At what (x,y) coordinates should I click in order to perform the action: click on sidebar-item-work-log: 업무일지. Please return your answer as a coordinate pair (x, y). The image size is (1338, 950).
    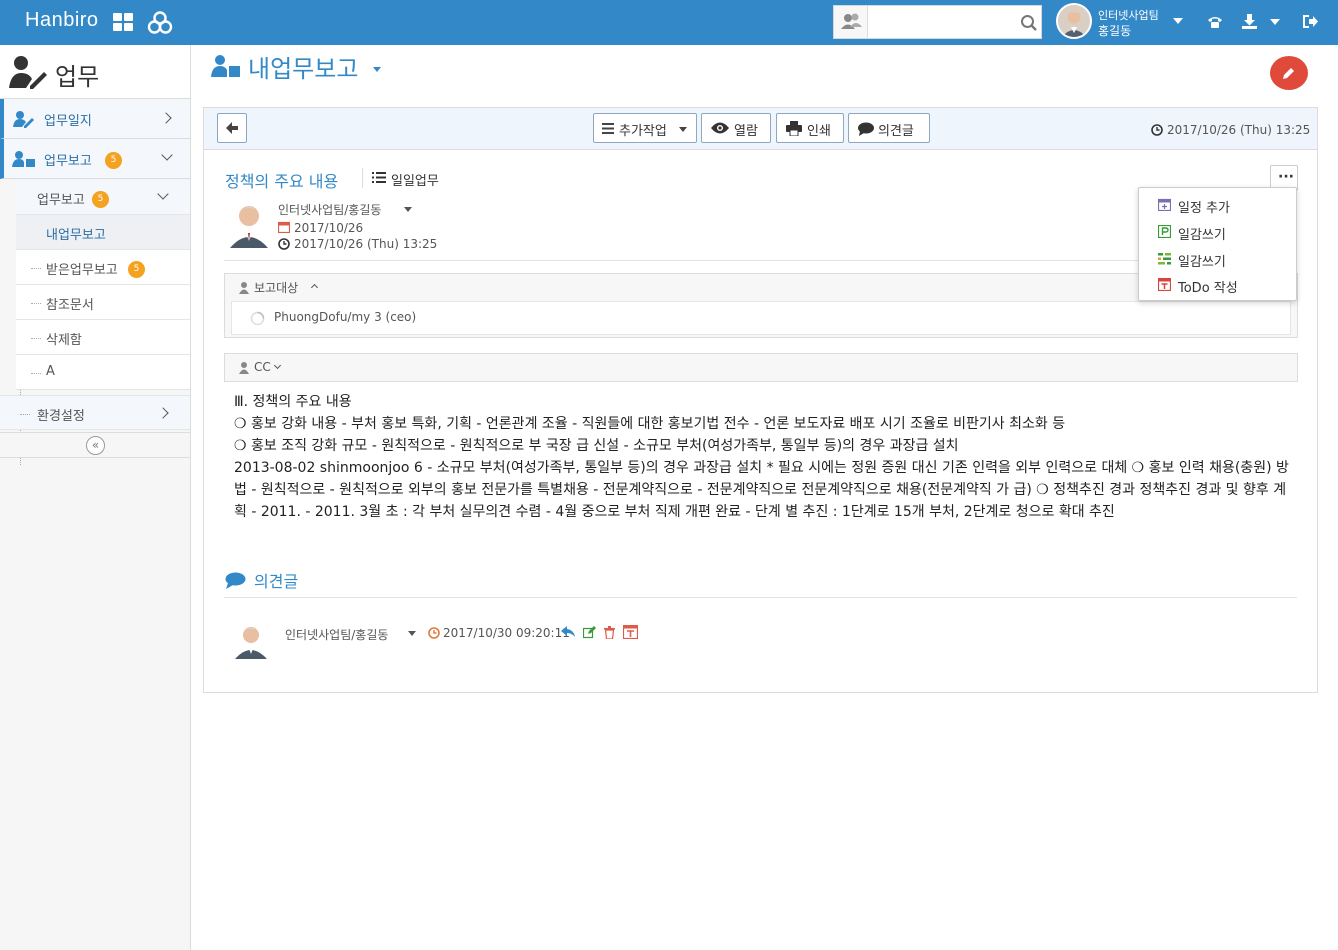
    Looking at the image, I should click on (95, 119).